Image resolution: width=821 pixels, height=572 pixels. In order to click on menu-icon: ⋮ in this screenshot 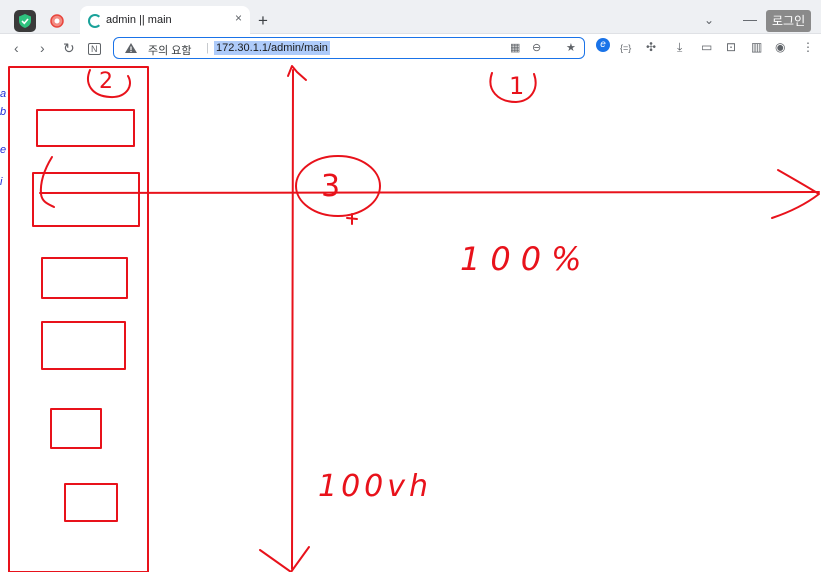, I will do `click(808, 47)`.